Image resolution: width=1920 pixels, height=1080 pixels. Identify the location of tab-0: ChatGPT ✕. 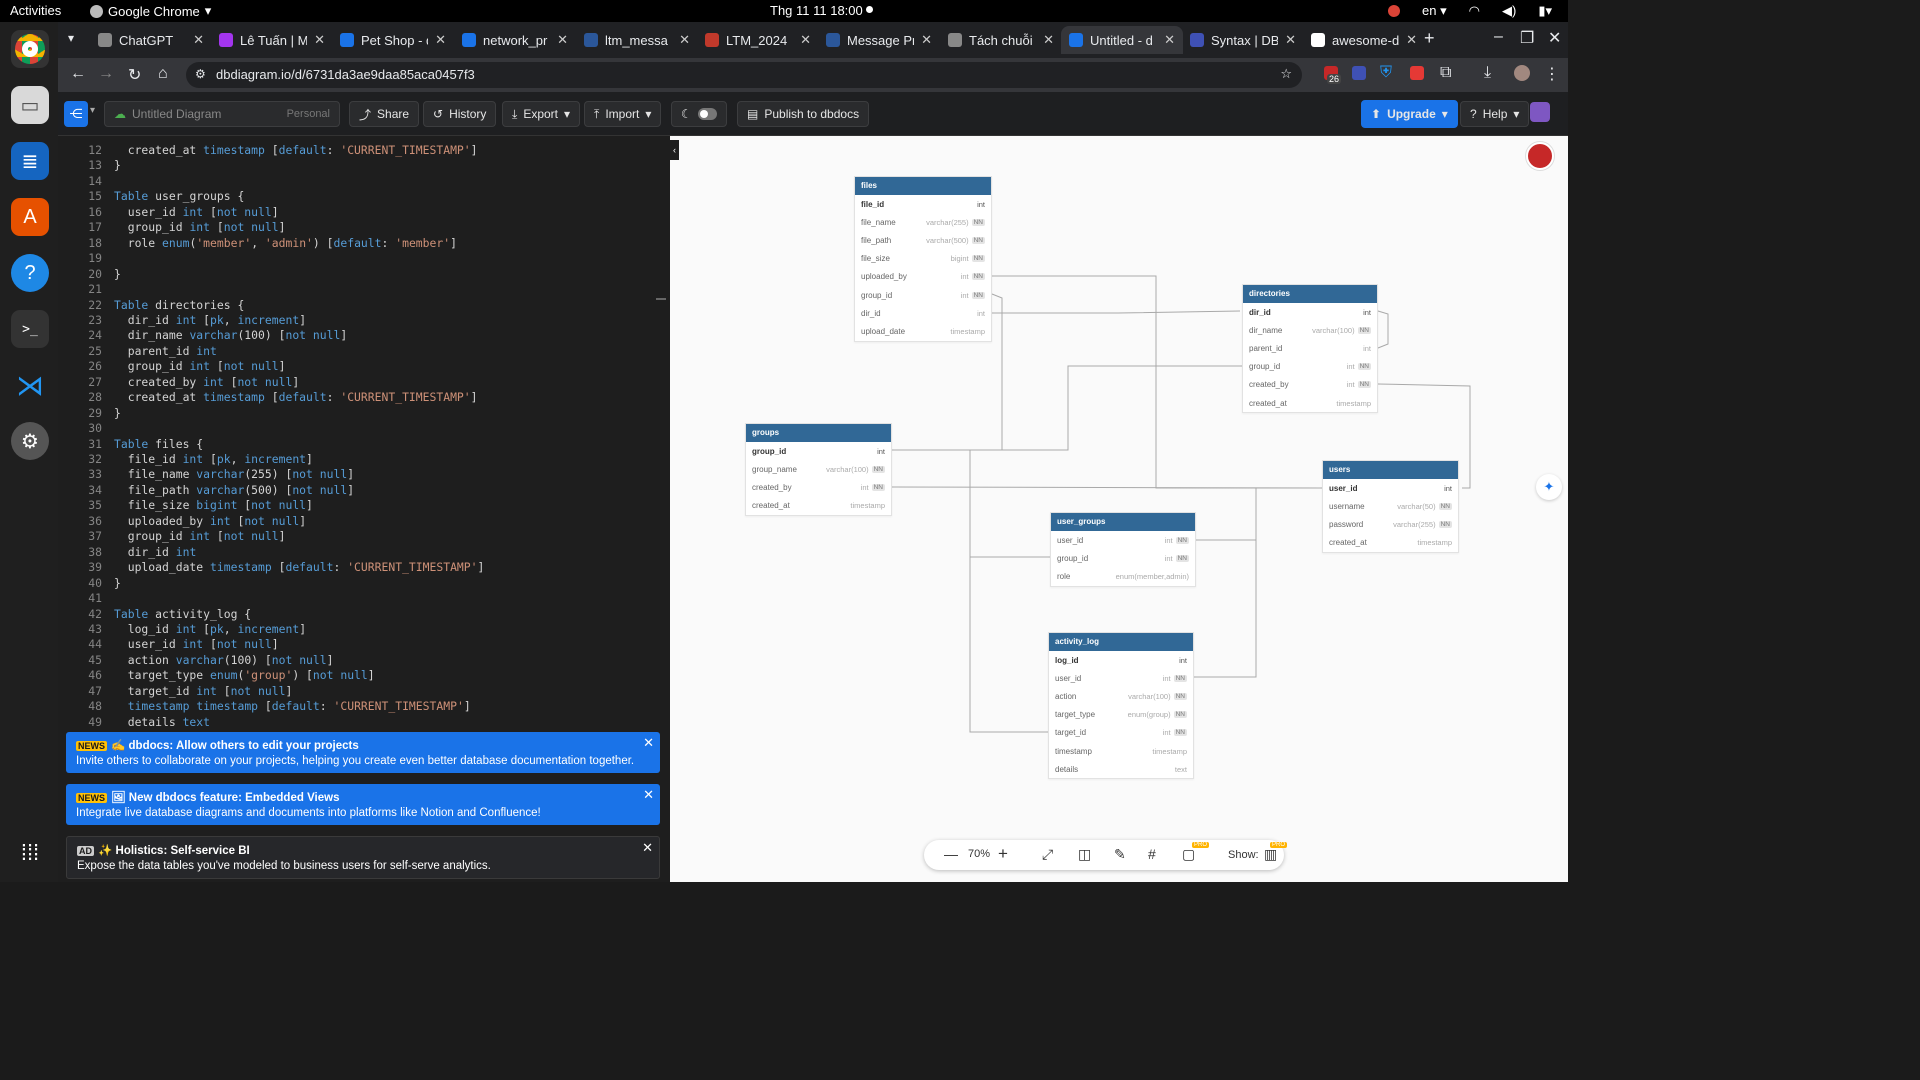
(151, 40).